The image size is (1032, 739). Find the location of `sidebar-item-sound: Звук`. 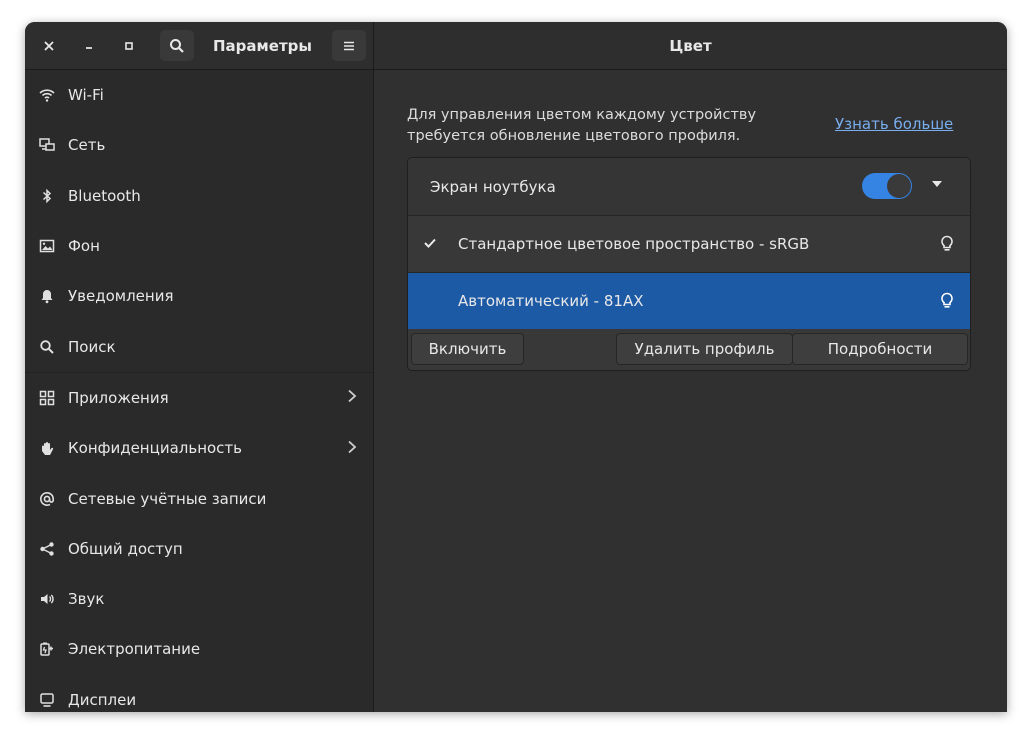

sidebar-item-sound: Звук is located at coordinates (199, 599).